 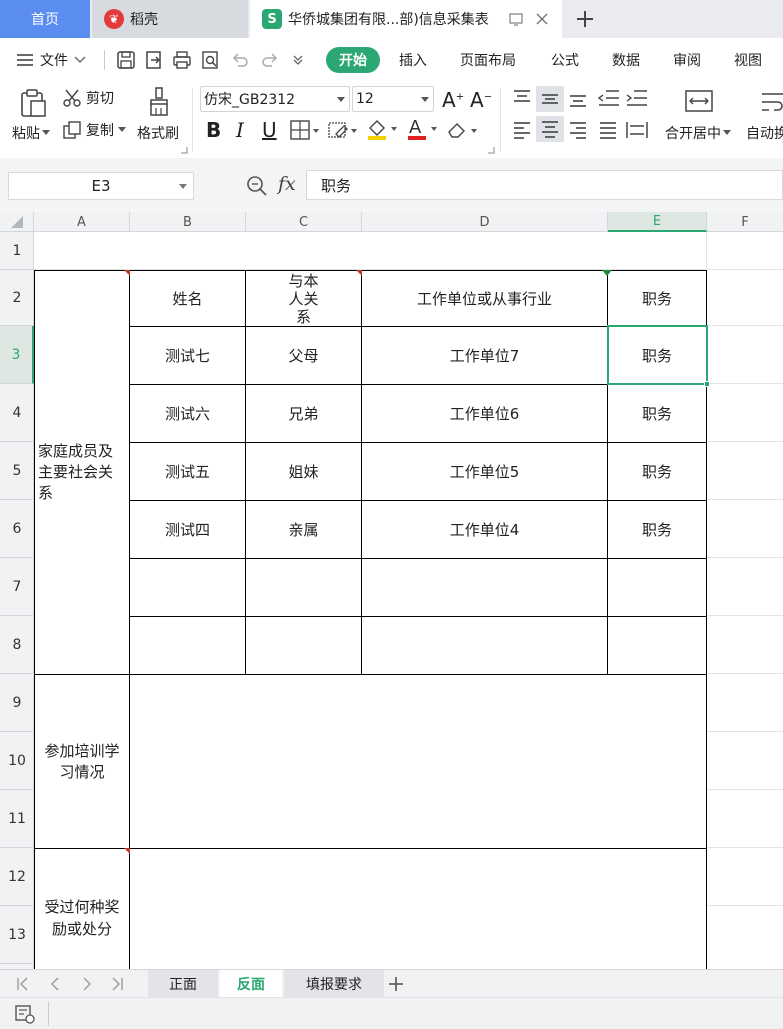 What do you see at coordinates (82, 761) in the screenshot?
I see `cell-a9-training-section: 参加培训学习情况` at bounding box center [82, 761].